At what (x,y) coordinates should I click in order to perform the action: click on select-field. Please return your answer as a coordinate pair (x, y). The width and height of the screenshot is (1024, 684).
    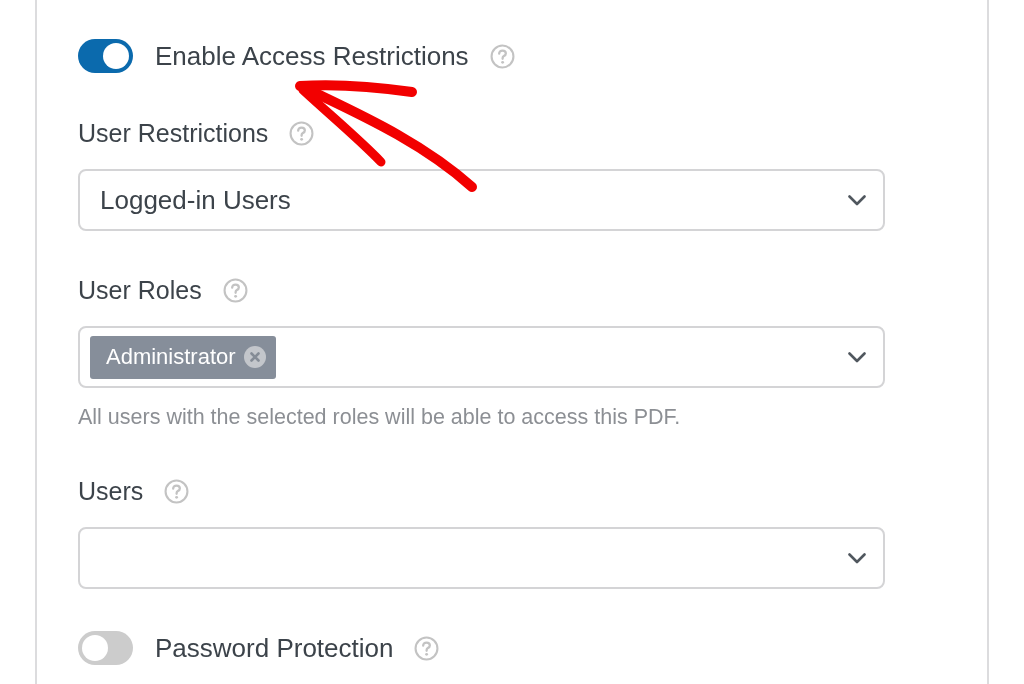
    Looking at the image, I should click on (481, 558).